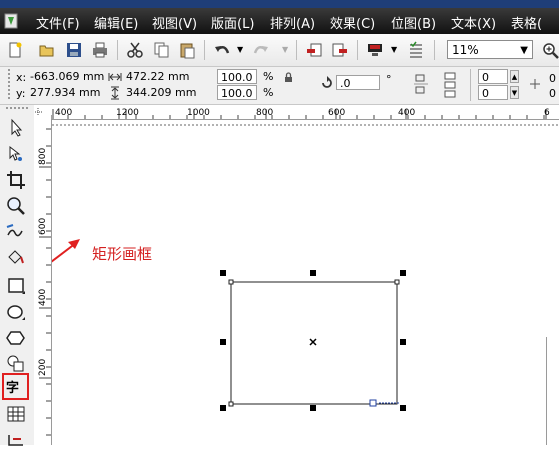  I want to click on menu-arrange: 排列(A), so click(292, 22).